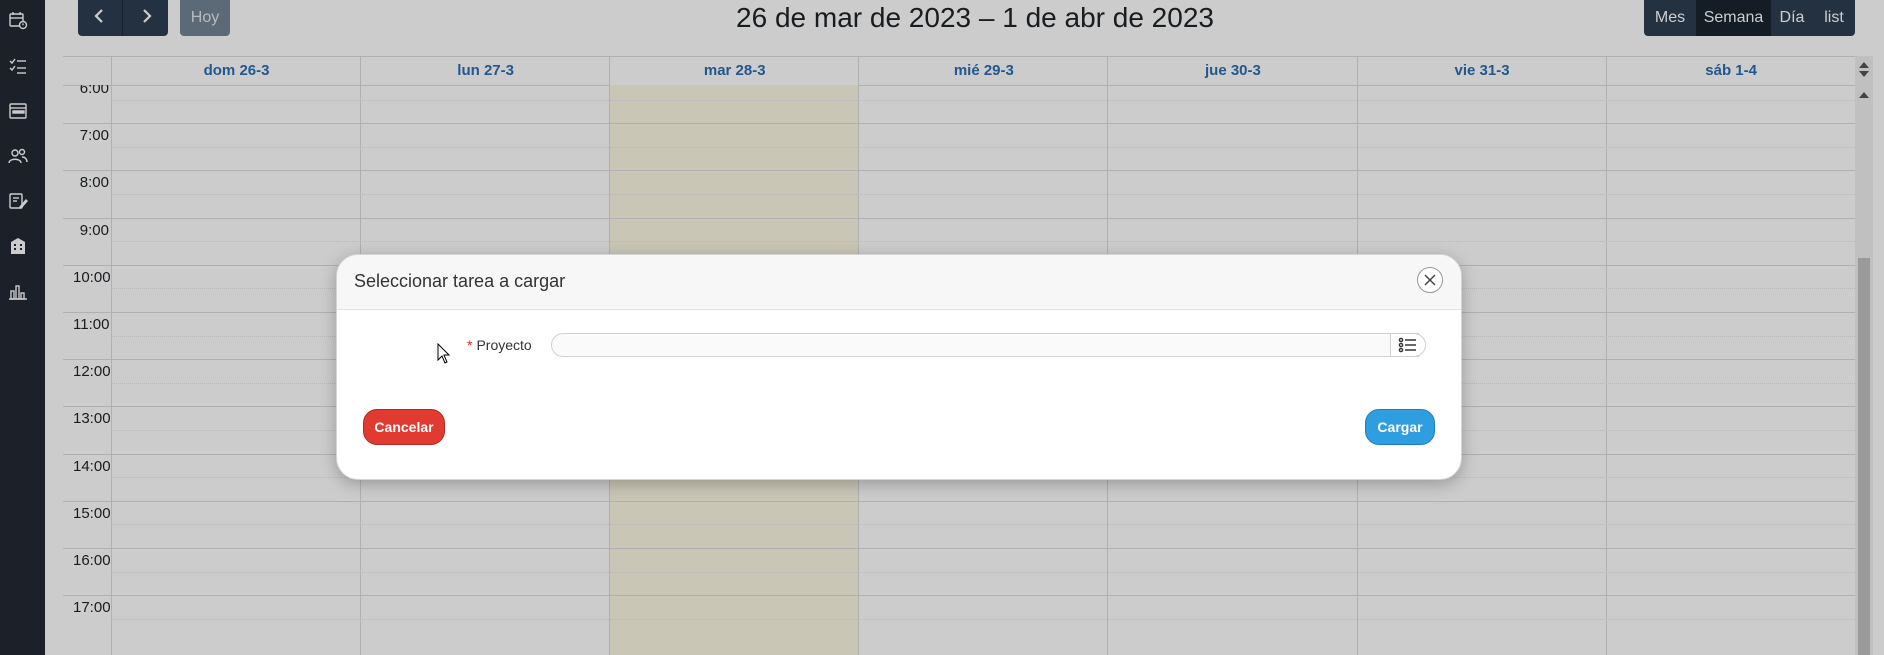 The width and height of the screenshot is (1884, 655). What do you see at coordinates (444, 353) in the screenshot?
I see `mouse-cursor-icon` at bounding box center [444, 353].